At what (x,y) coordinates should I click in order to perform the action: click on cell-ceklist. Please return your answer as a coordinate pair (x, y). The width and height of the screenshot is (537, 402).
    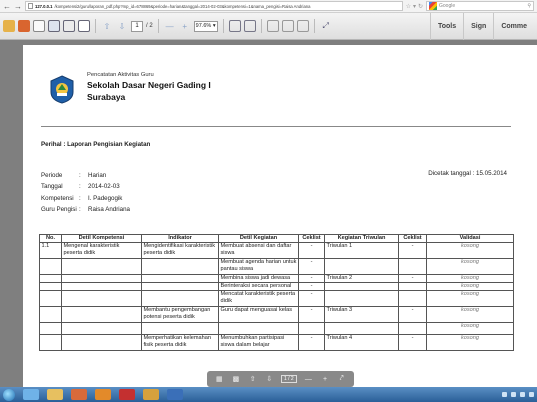
    Looking at the image, I should click on (311, 328).